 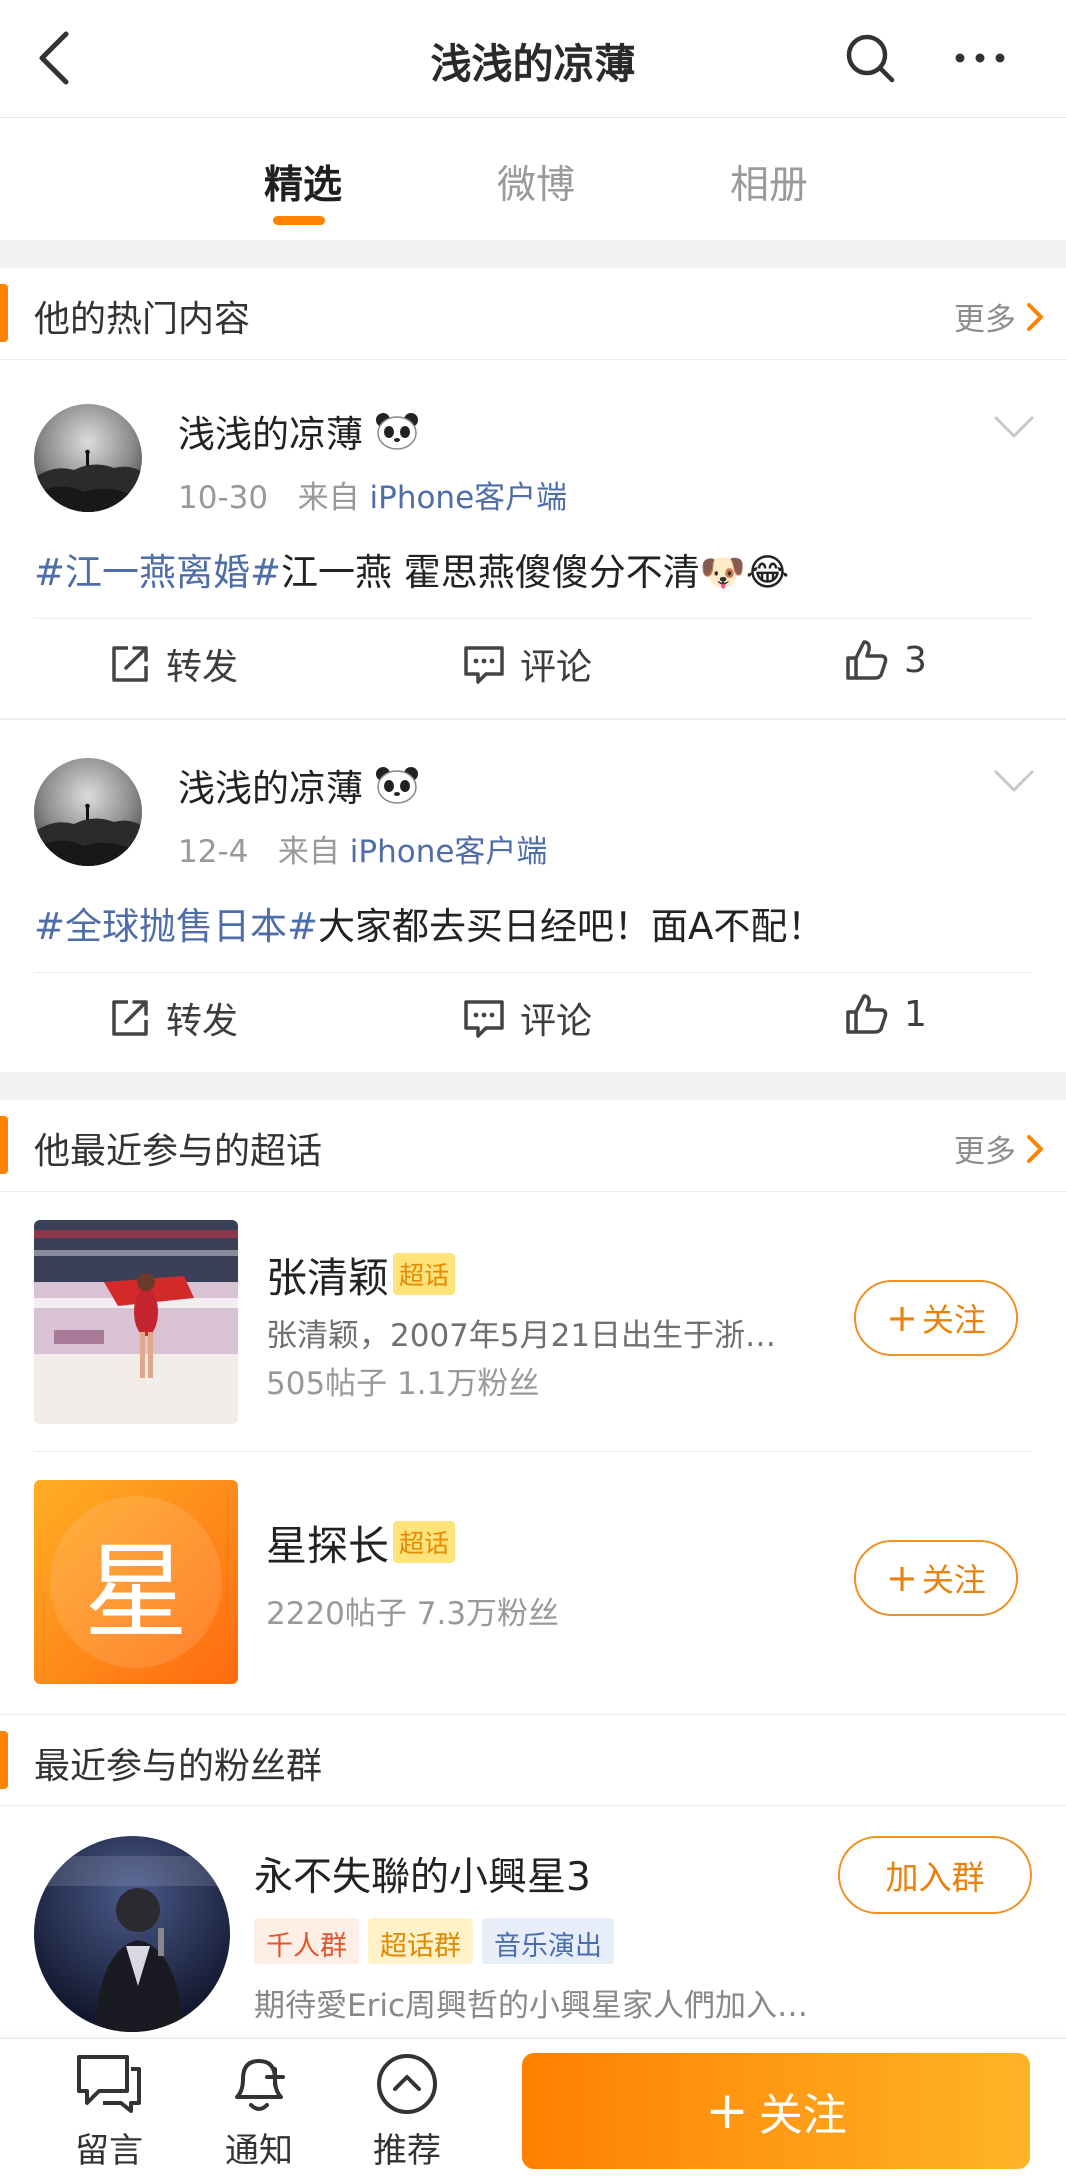 I want to click on search-icon, so click(x=870, y=58).